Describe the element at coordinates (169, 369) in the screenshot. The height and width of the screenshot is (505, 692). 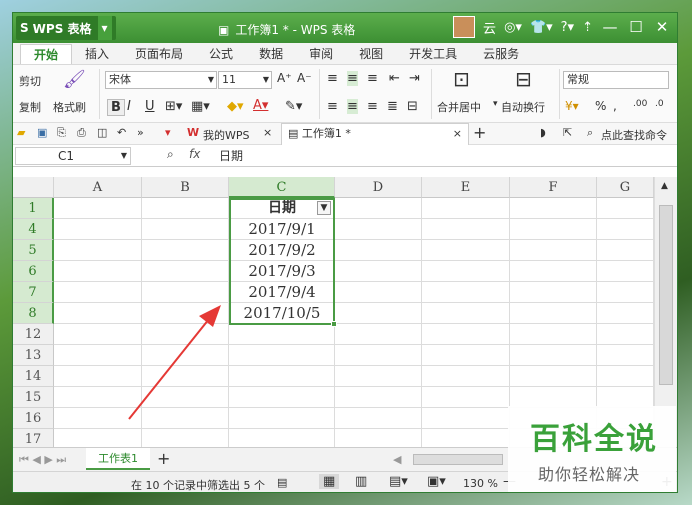
I see `arrow-shaft` at that location.